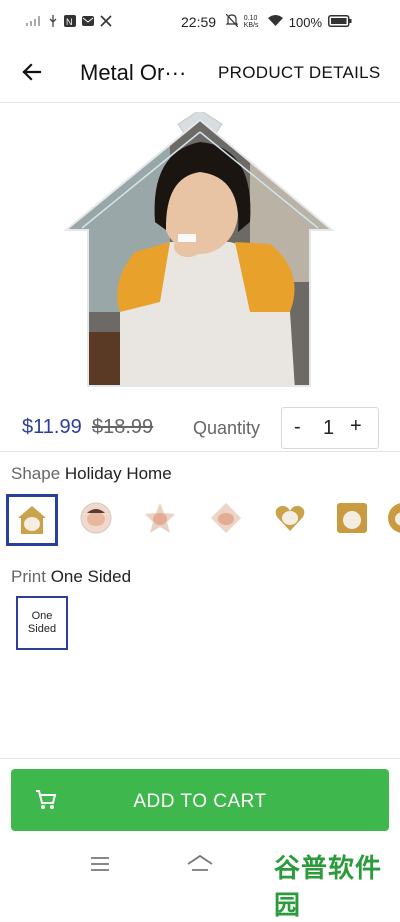 The width and height of the screenshot is (400, 922). Describe the element at coordinates (98, 520) in the screenshot. I see `shape-option-circle` at that location.